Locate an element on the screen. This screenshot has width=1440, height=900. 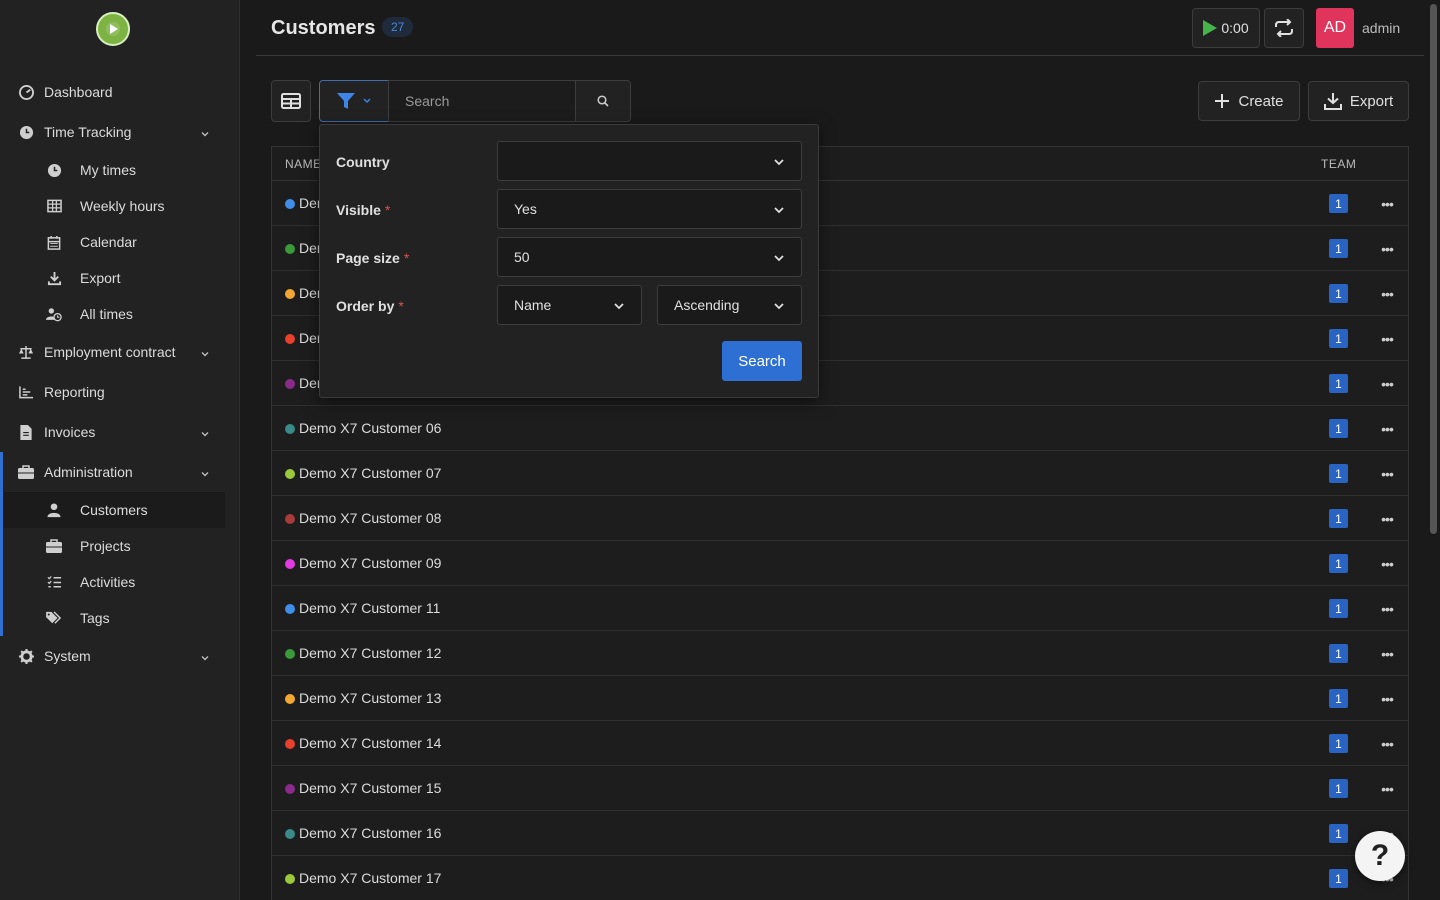
table-row: Demo X7 Customer 06 1 ••• is located at coordinates (840, 428).